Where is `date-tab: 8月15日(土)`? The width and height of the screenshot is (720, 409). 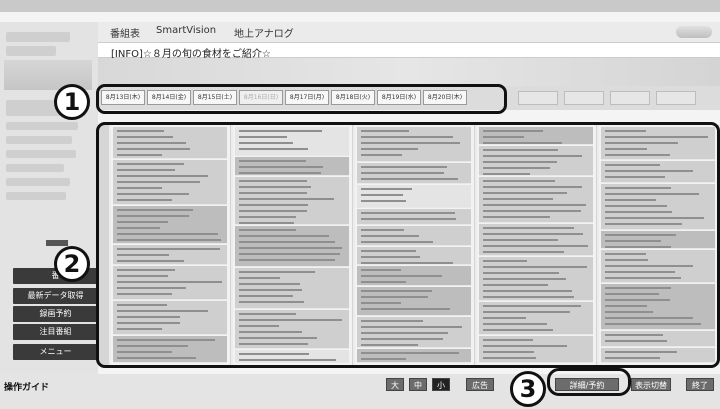
date-tab: 8月15日(土) is located at coordinates (215, 97).